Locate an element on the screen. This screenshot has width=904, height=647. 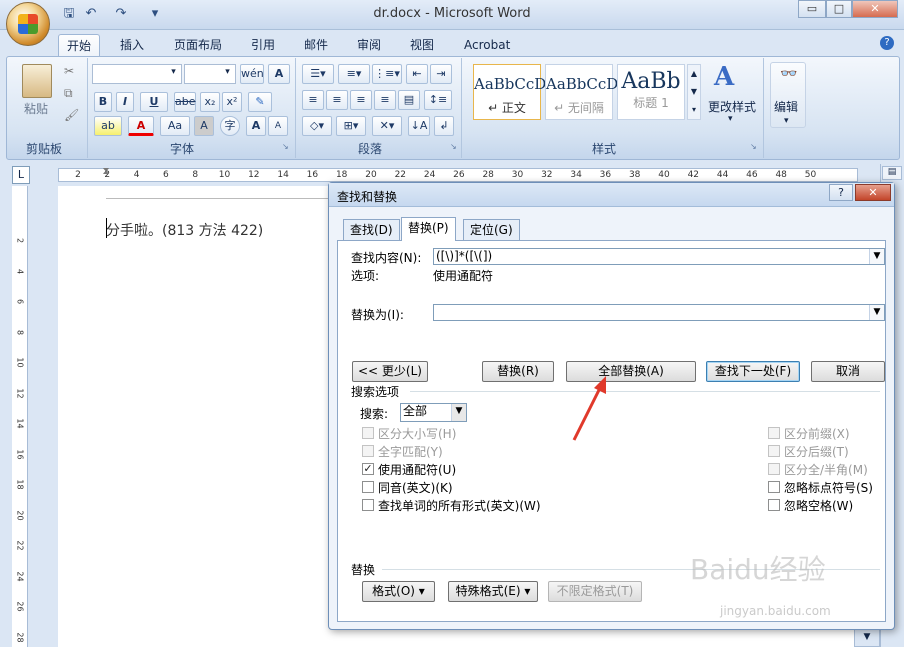
no-formatting-button: 不限定格式(T) is located at coordinates (595, 591).